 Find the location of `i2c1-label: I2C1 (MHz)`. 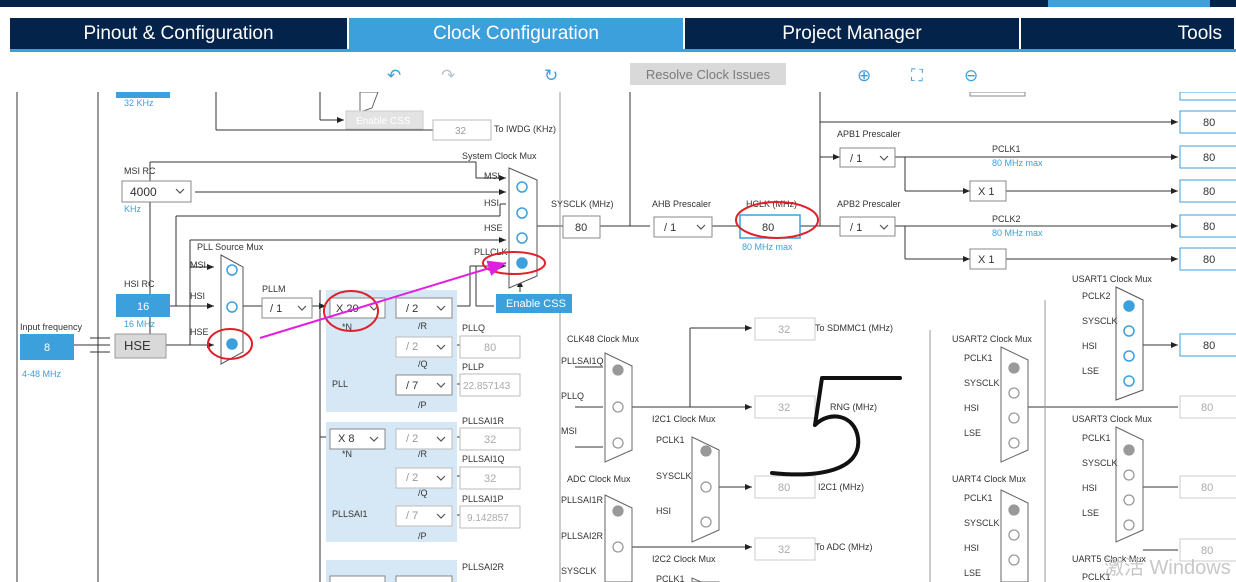

i2c1-label: I2C1 (MHz) is located at coordinates (841, 487).